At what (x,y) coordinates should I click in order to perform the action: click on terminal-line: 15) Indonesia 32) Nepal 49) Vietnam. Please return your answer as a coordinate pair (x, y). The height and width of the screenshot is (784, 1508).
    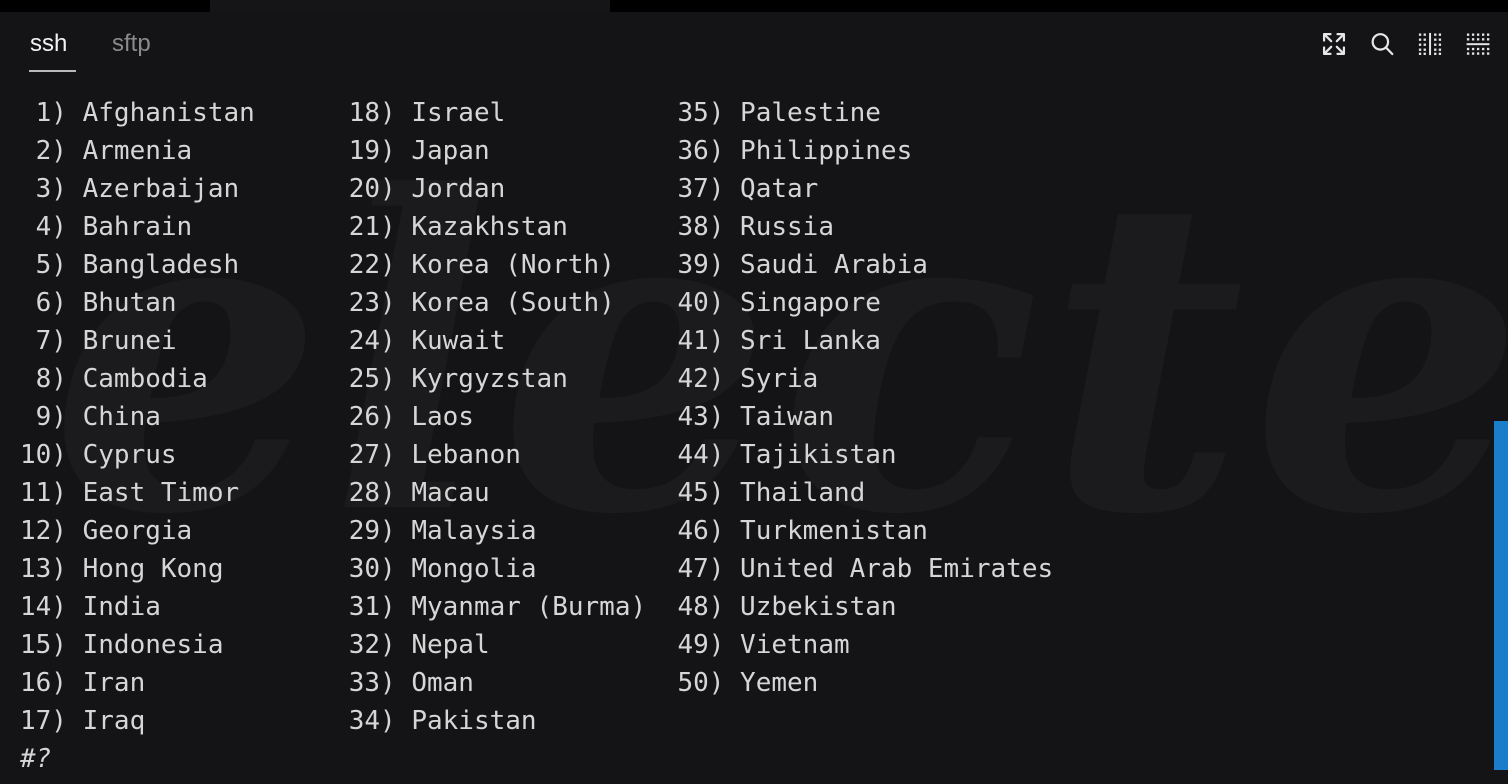
    Looking at the image, I should click on (435, 645).